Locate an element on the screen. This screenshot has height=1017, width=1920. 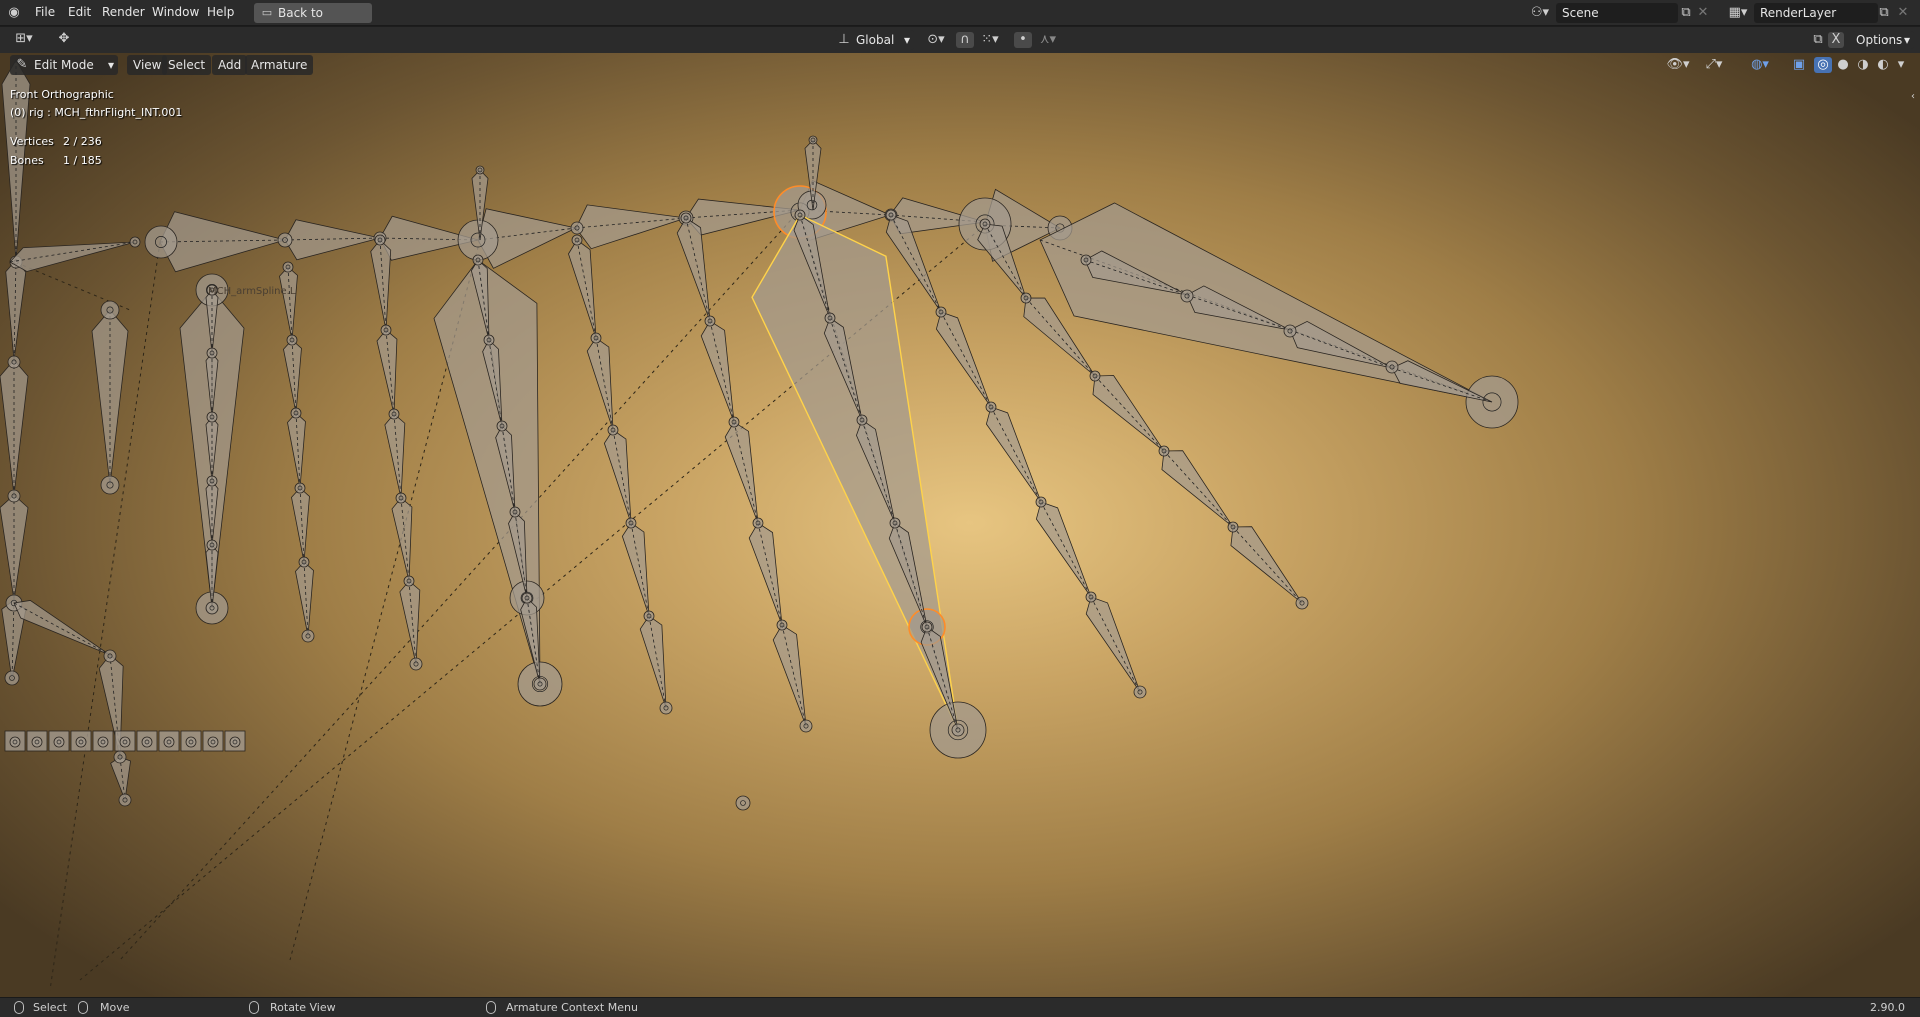
wireframe-shading-icon: ◎ is located at coordinates (1823, 65).